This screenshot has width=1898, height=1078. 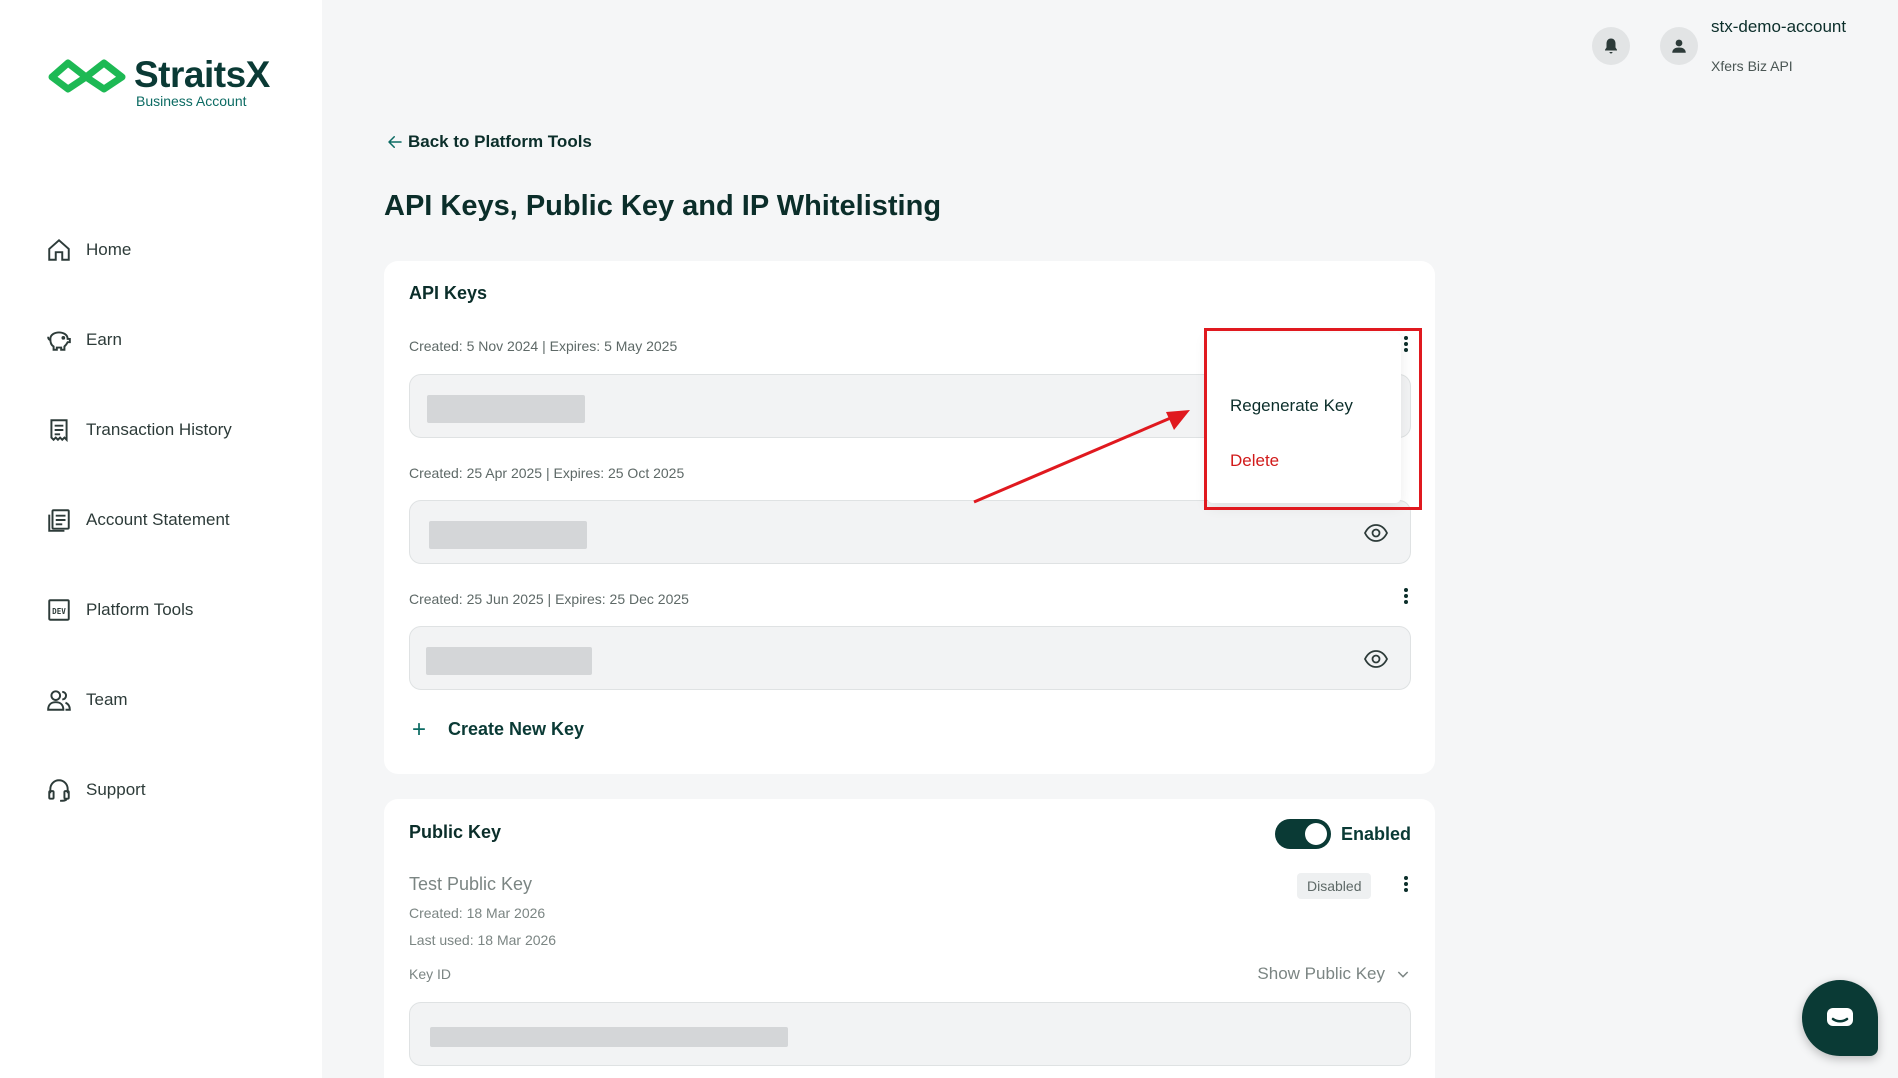 What do you see at coordinates (1403, 974) in the screenshot?
I see `chevron-down-icon` at bounding box center [1403, 974].